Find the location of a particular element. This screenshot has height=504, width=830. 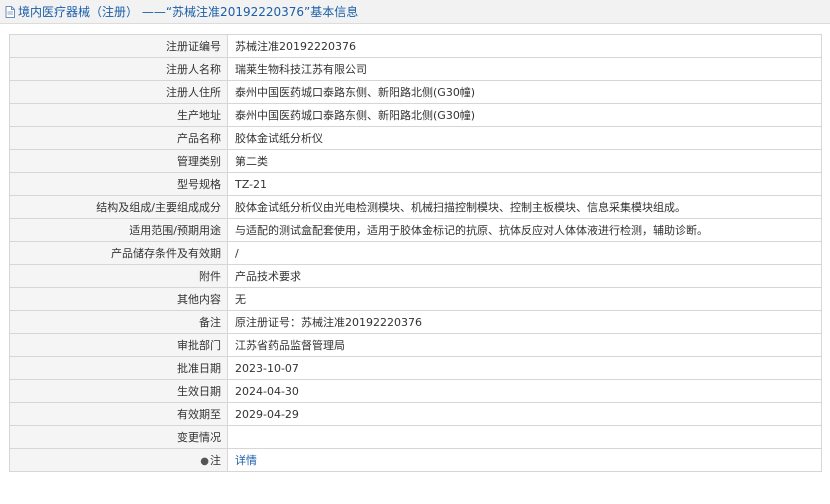

field-value: 瑞莱生物科技江苏有限公司 is located at coordinates (524, 69).